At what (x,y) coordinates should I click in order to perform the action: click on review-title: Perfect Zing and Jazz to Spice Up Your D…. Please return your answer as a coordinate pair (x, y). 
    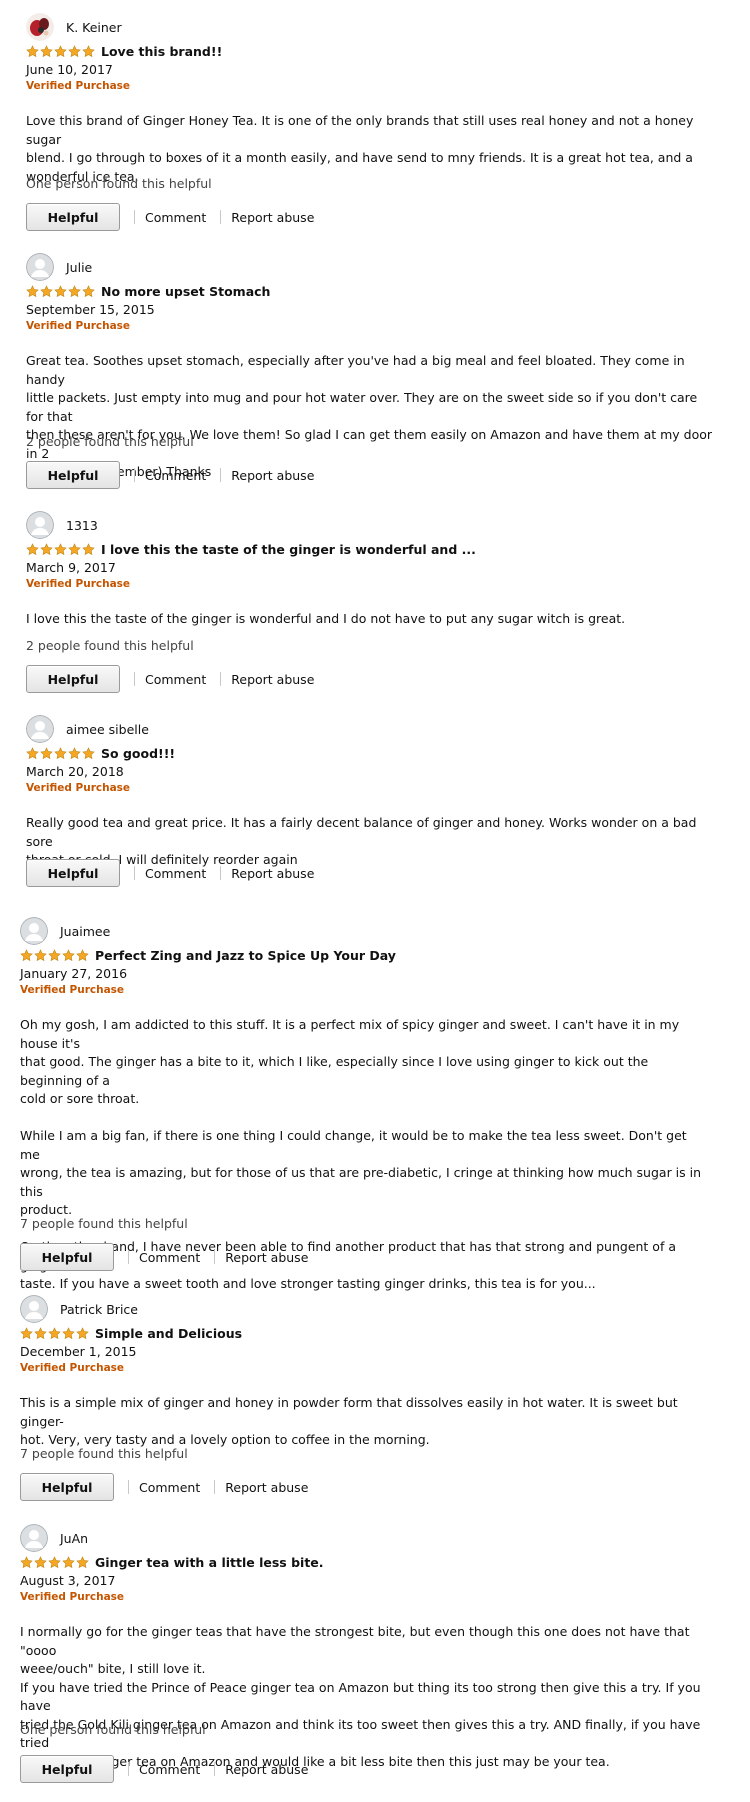
    Looking at the image, I should click on (245, 955).